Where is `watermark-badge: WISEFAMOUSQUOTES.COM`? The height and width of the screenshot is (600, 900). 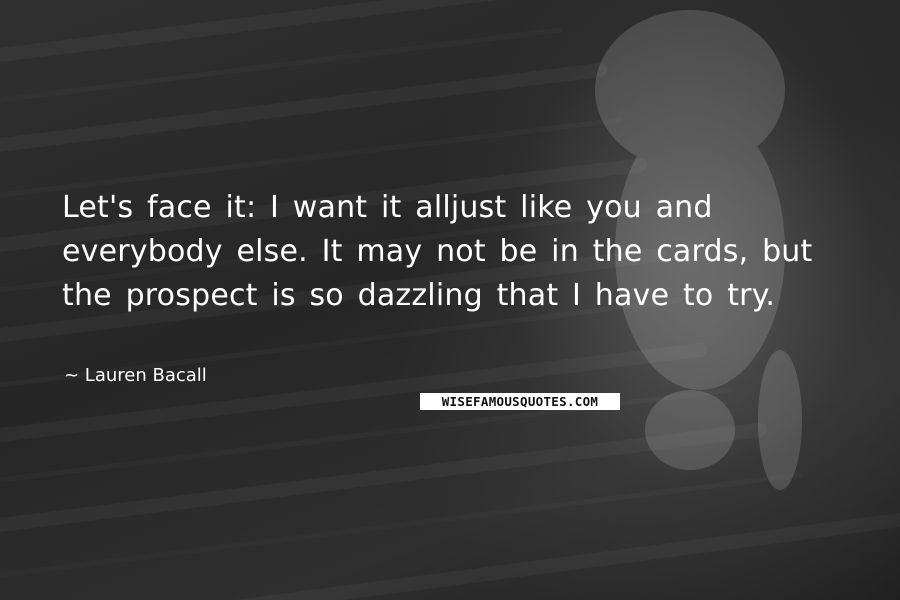 watermark-badge: WISEFAMOUSQUOTES.COM is located at coordinates (520, 401).